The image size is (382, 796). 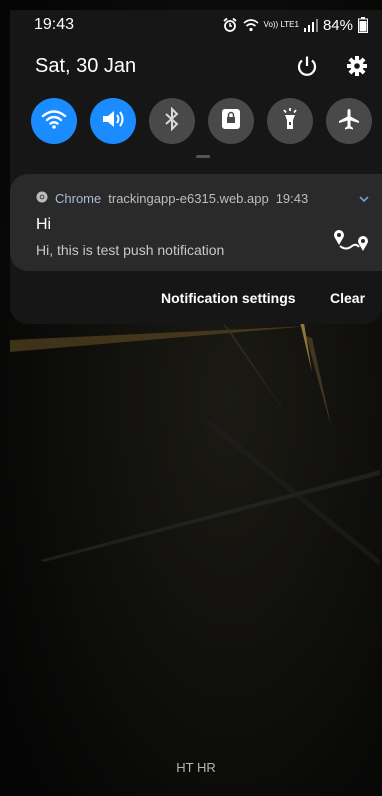 I want to click on notification-source: trackingapp-e6315.web.app, so click(x=188, y=198).